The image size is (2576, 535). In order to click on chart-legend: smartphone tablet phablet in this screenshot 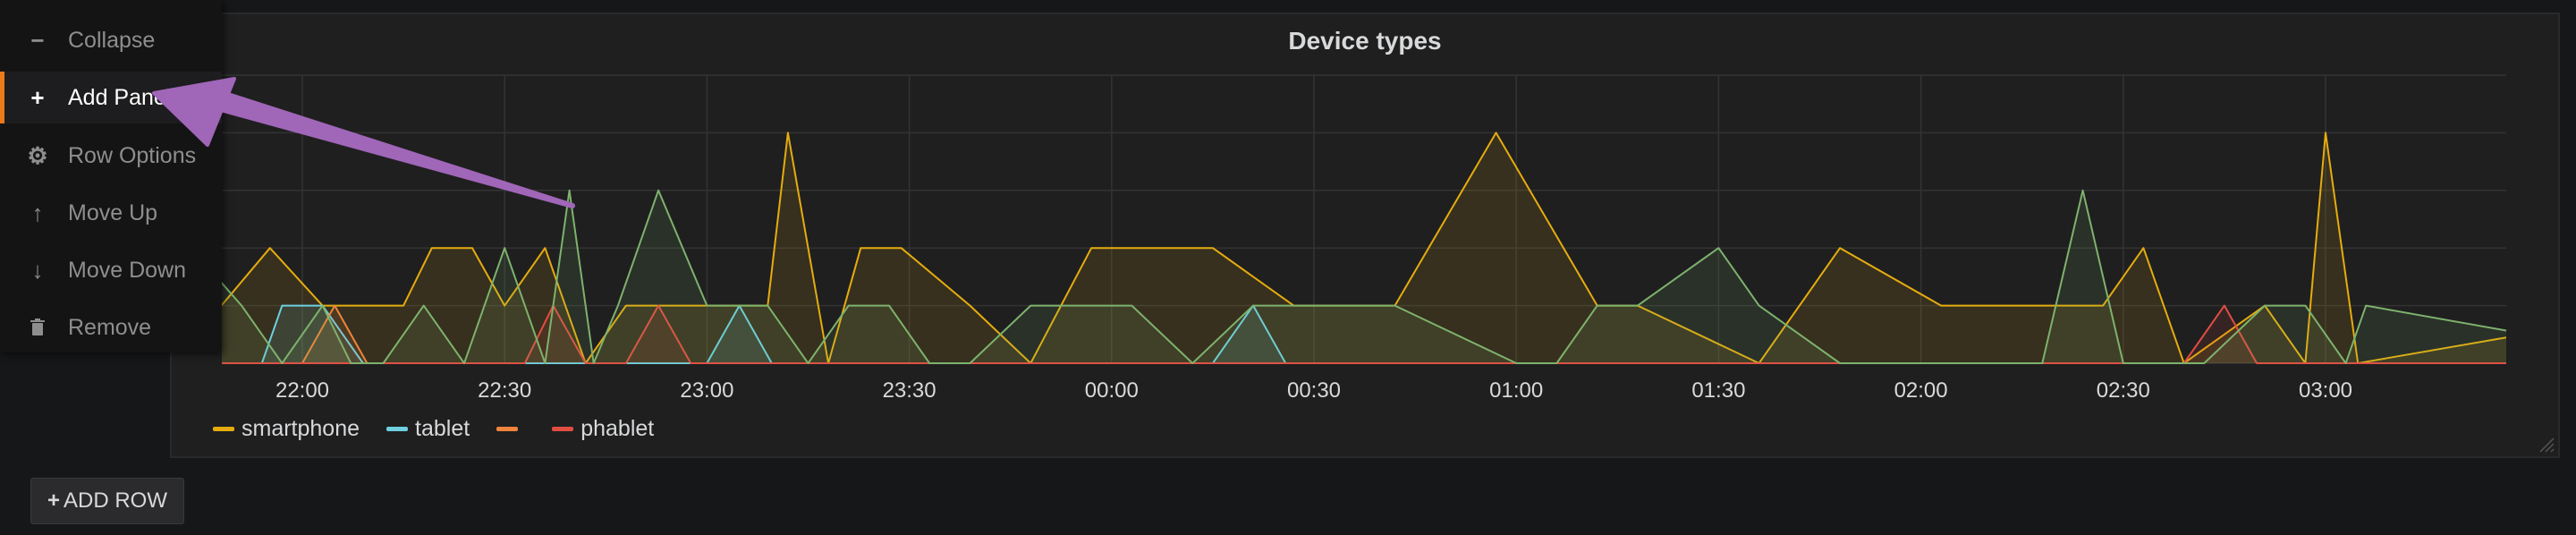, I will do `click(447, 429)`.